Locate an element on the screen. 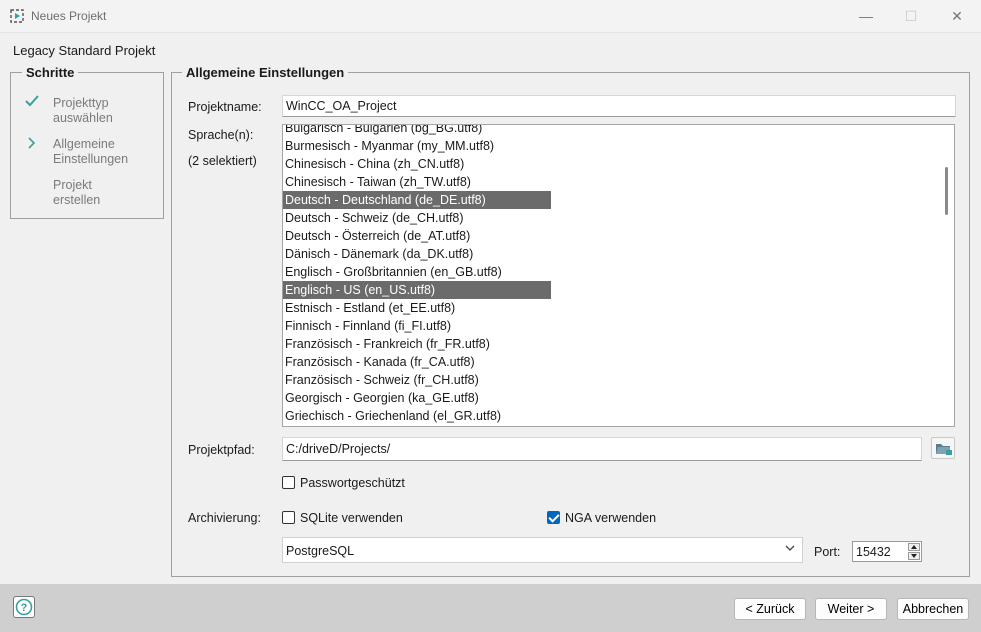 The width and height of the screenshot is (981, 632). port-spinbox: 15432 is located at coordinates (887, 551).